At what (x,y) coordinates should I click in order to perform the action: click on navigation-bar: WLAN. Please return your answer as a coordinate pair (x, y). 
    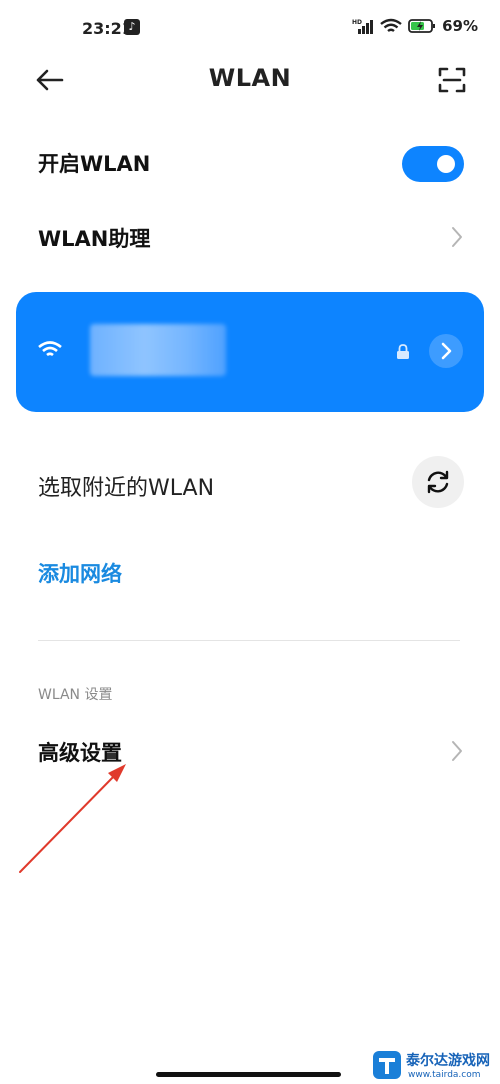
    Looking at the image, I should click on (250, 80).